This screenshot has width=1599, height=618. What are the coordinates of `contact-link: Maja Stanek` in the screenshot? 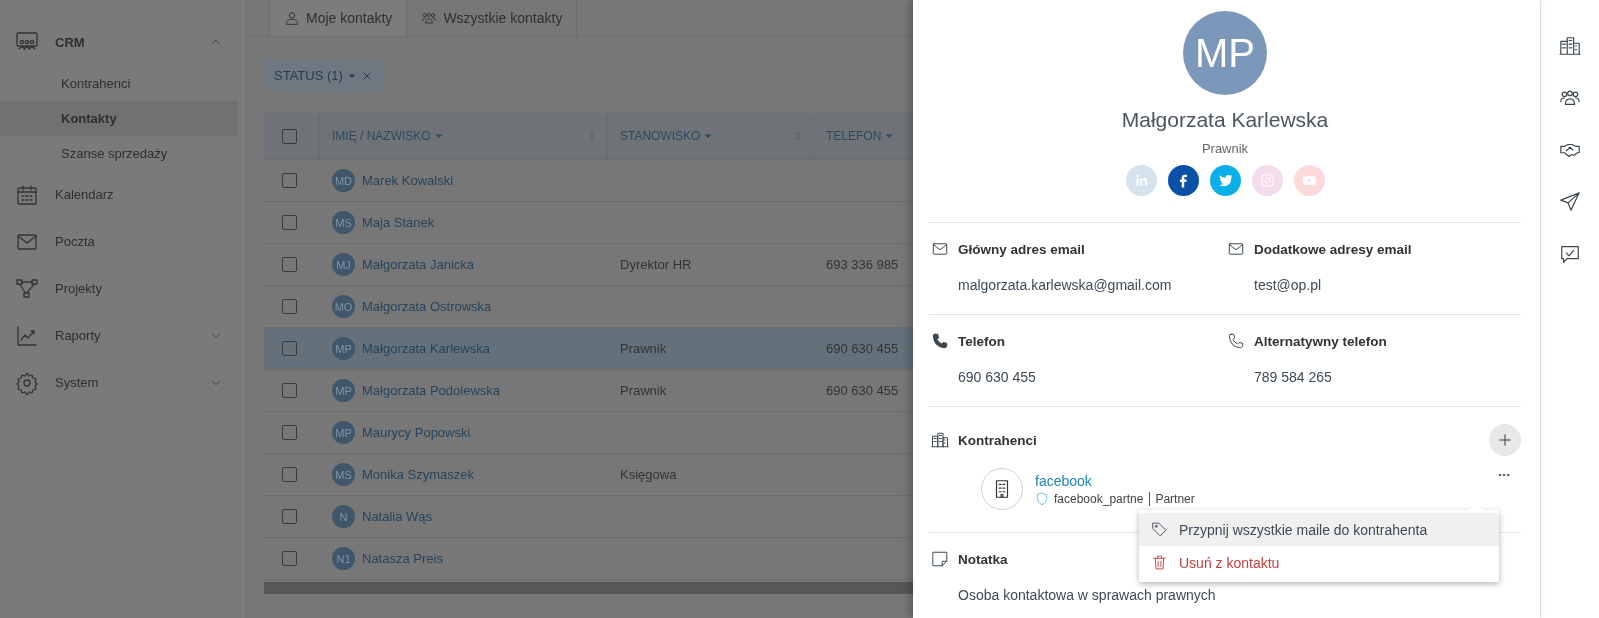 It's located at (398, 222).